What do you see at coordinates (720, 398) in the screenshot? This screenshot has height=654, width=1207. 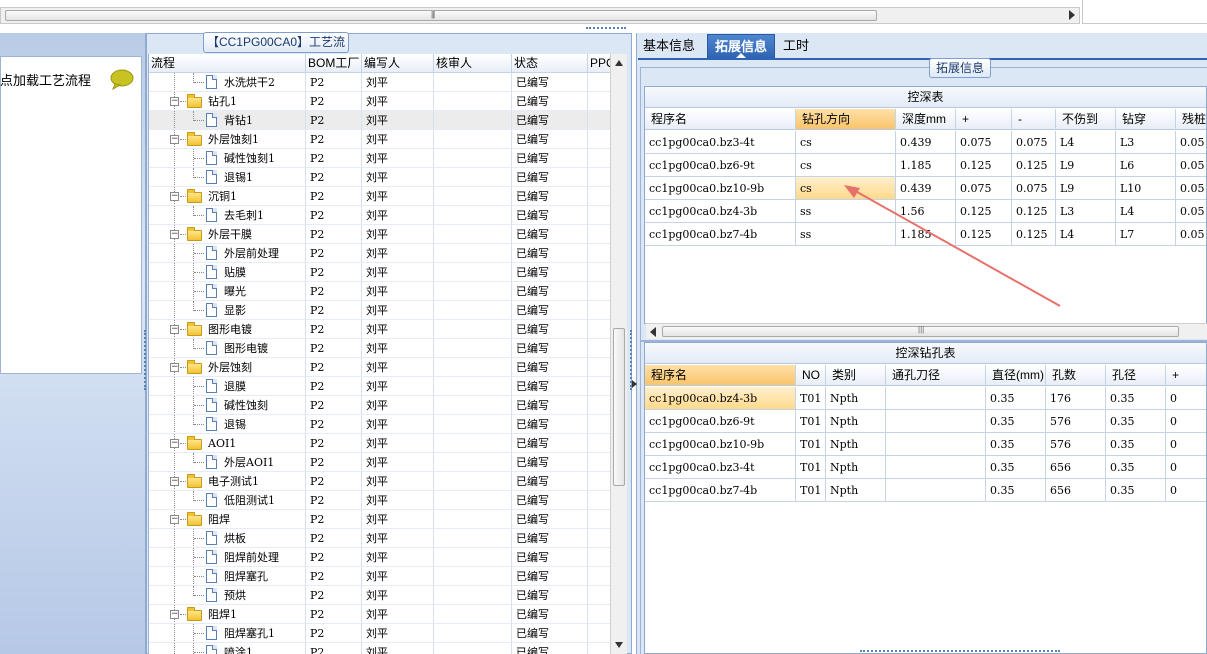 I see `drill-table-cell: cc1pg00ca0.bz4-3b` at bounding box center [720, 398].